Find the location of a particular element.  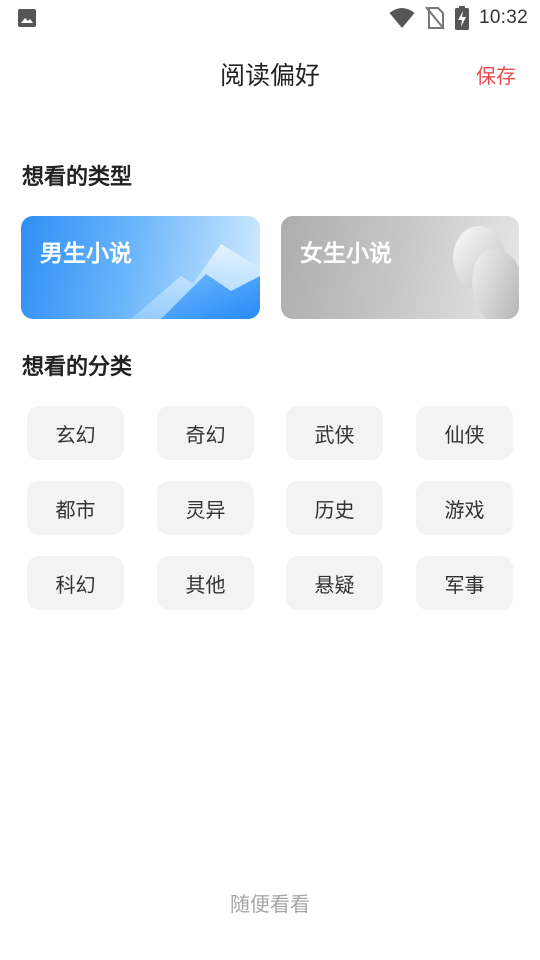

browse-randomly-link: 随便看看 is located at coordinates (270, 902).